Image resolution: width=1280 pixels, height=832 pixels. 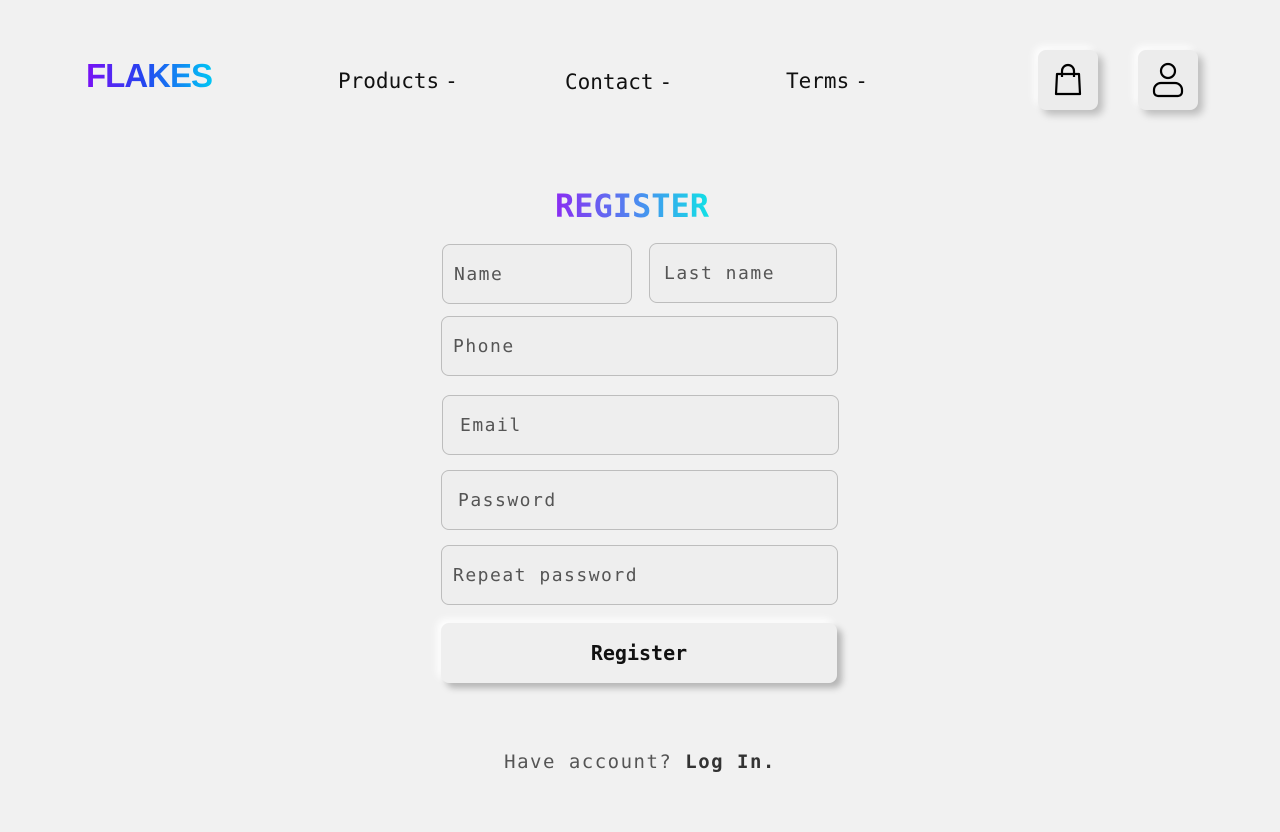 I want to click on page-title-text: REGISTER, so click(x=632, y=206).